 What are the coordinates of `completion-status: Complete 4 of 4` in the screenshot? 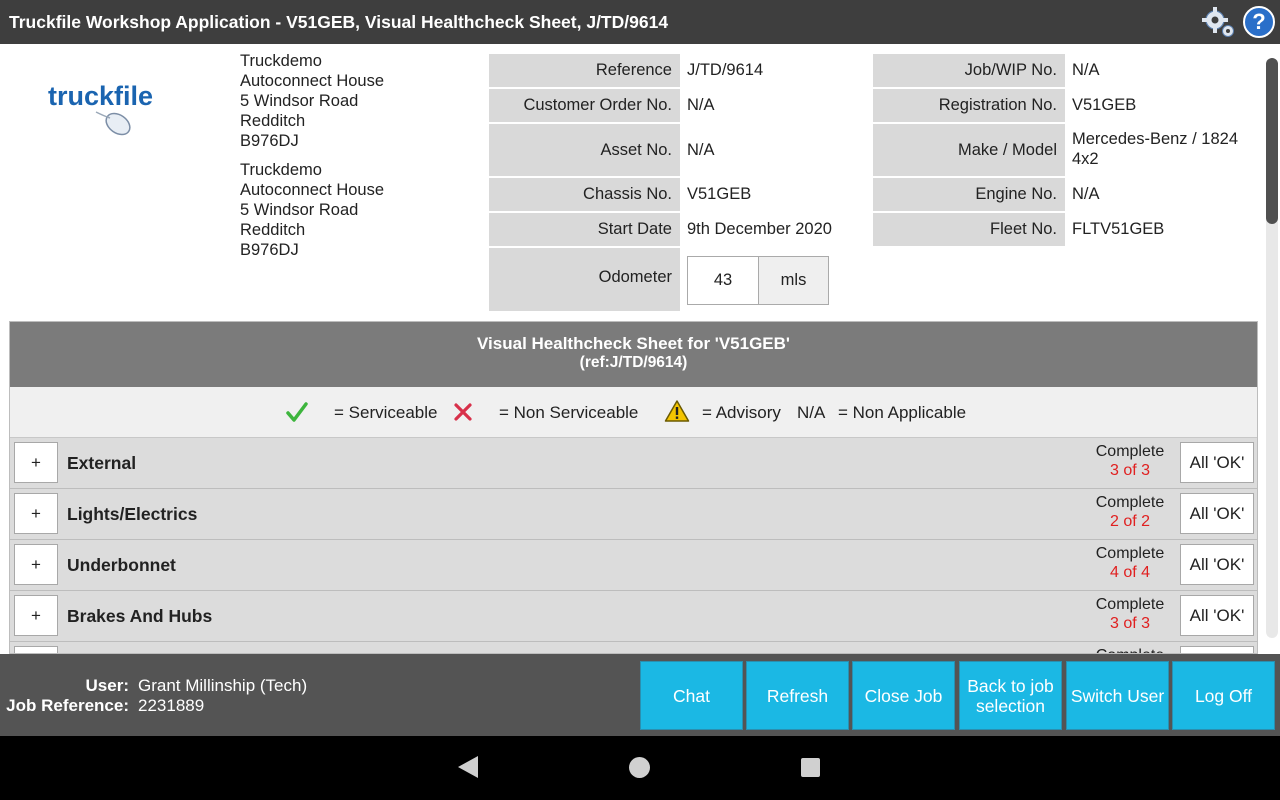 It's located at (1130, 563).